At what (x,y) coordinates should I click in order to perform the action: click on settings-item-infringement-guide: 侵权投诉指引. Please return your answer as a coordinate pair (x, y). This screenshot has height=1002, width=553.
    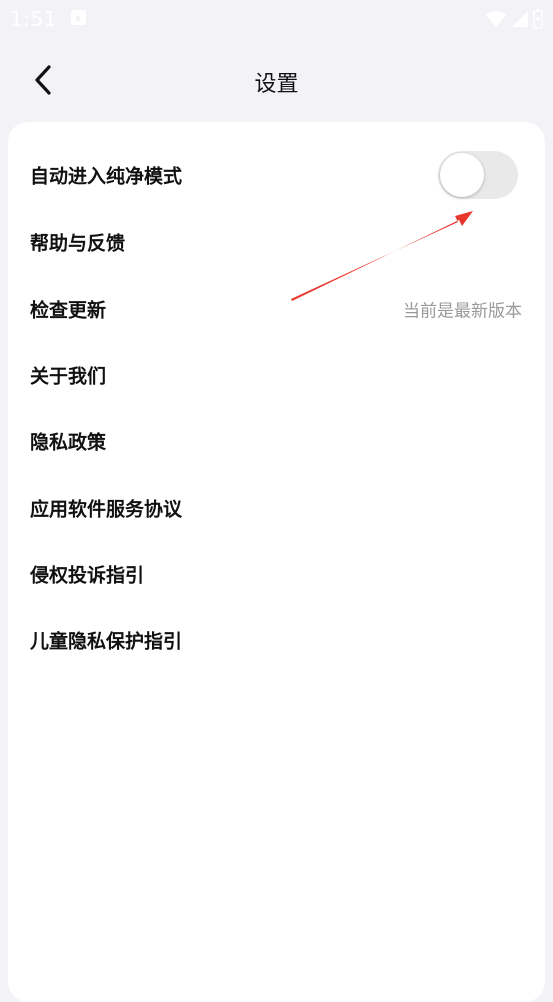
    Looking at the image, I should click on (276, 574).